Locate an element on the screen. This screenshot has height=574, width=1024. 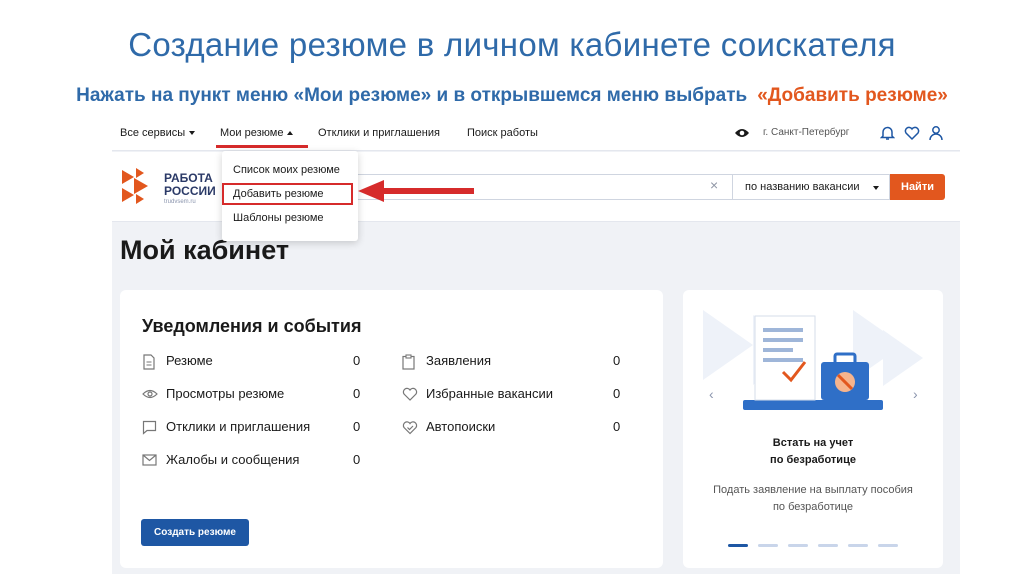
promo-title-line-1: Встать на учет is located at coordinates (813, 443).